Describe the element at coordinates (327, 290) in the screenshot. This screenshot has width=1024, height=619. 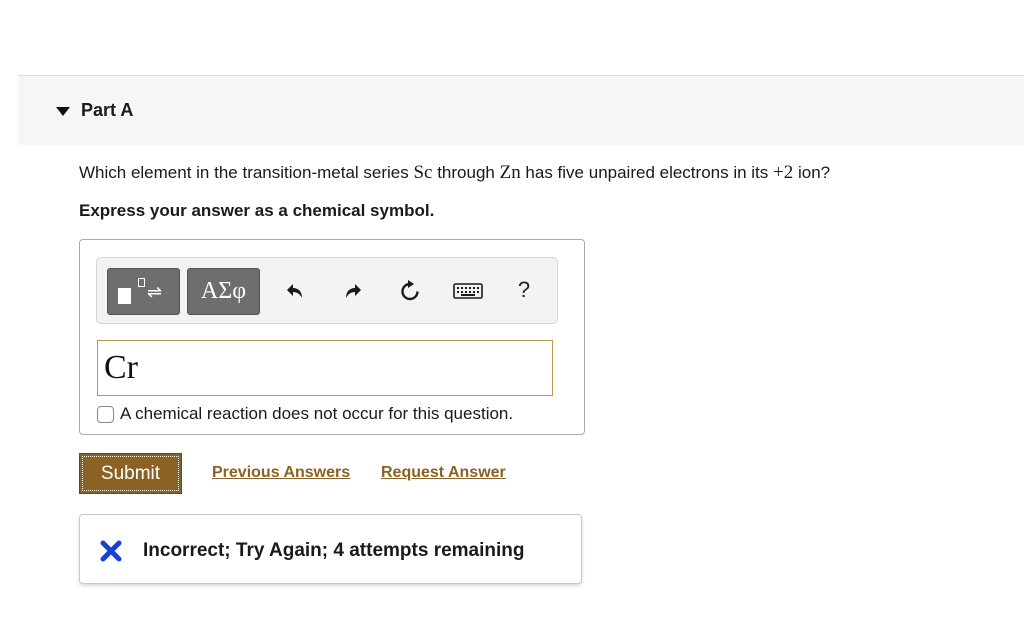
I see `math-toolbar: ⇌ ΑΣφ ?` at that location.